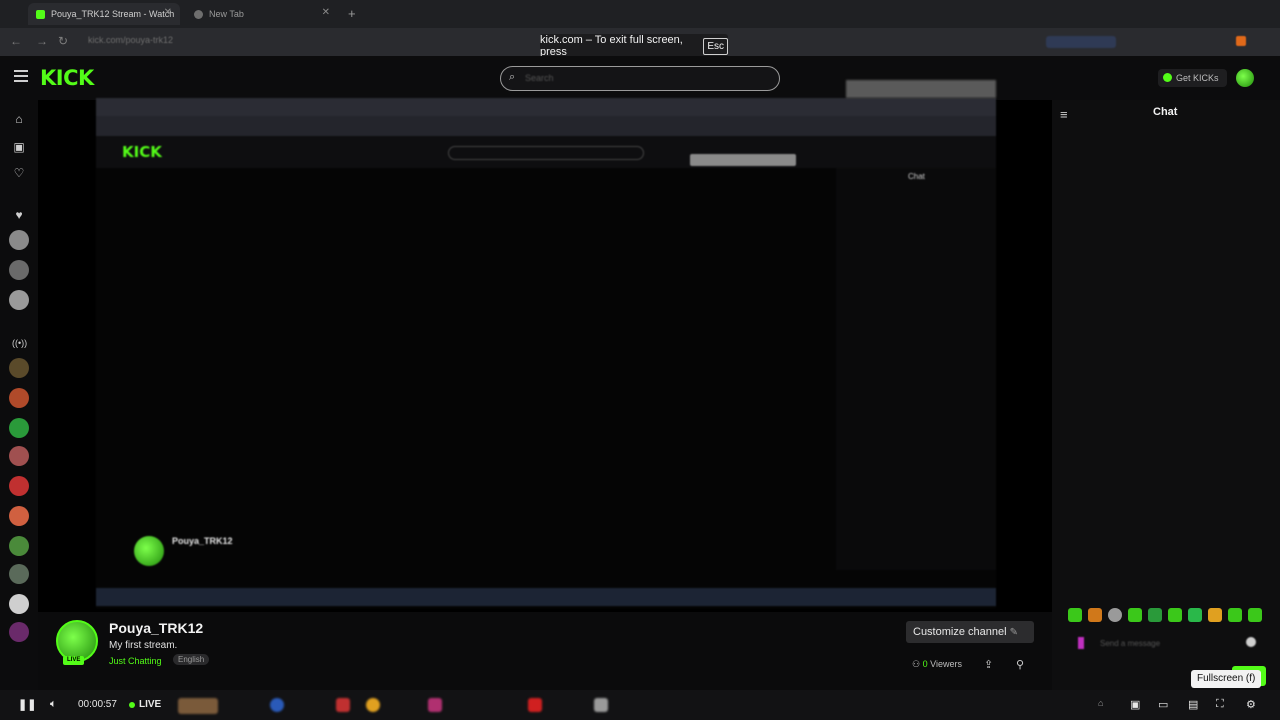 The image size is (1280, 720). What do you see at coordinates (198, 14) in the screenshot?
I see `globe-icon` at bounding box center [198, 14].